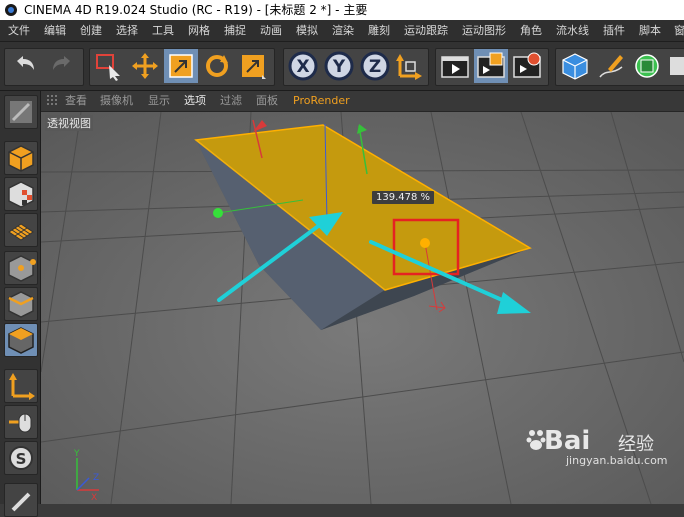  Describe the element at coordinates (217, 66) in the screenshot. I see `rotate-icon` at that location.